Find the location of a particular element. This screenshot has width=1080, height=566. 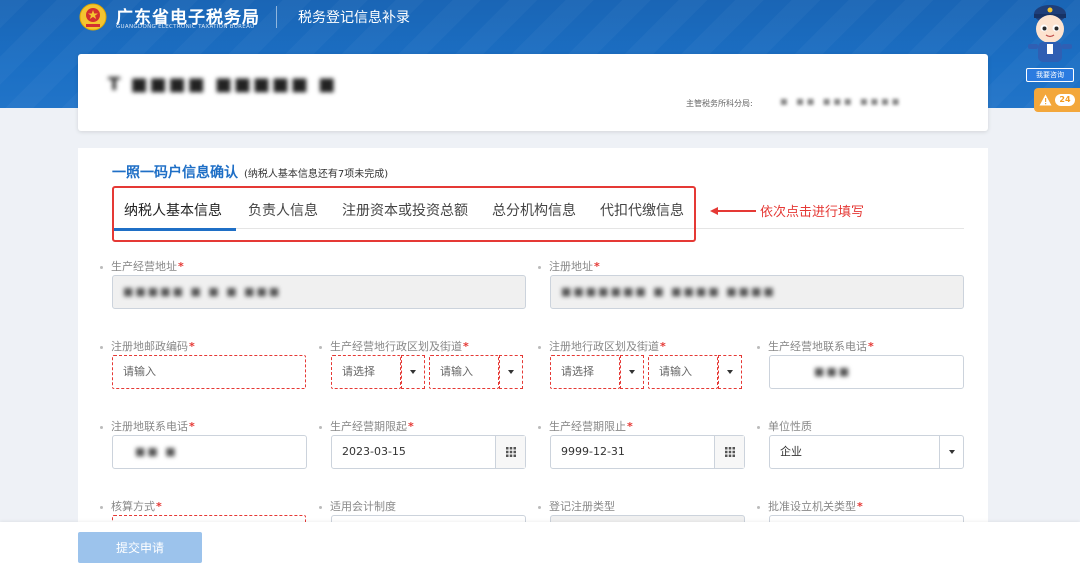

page-title: 税务登记信息补录 is located at coordinates (354, 18).